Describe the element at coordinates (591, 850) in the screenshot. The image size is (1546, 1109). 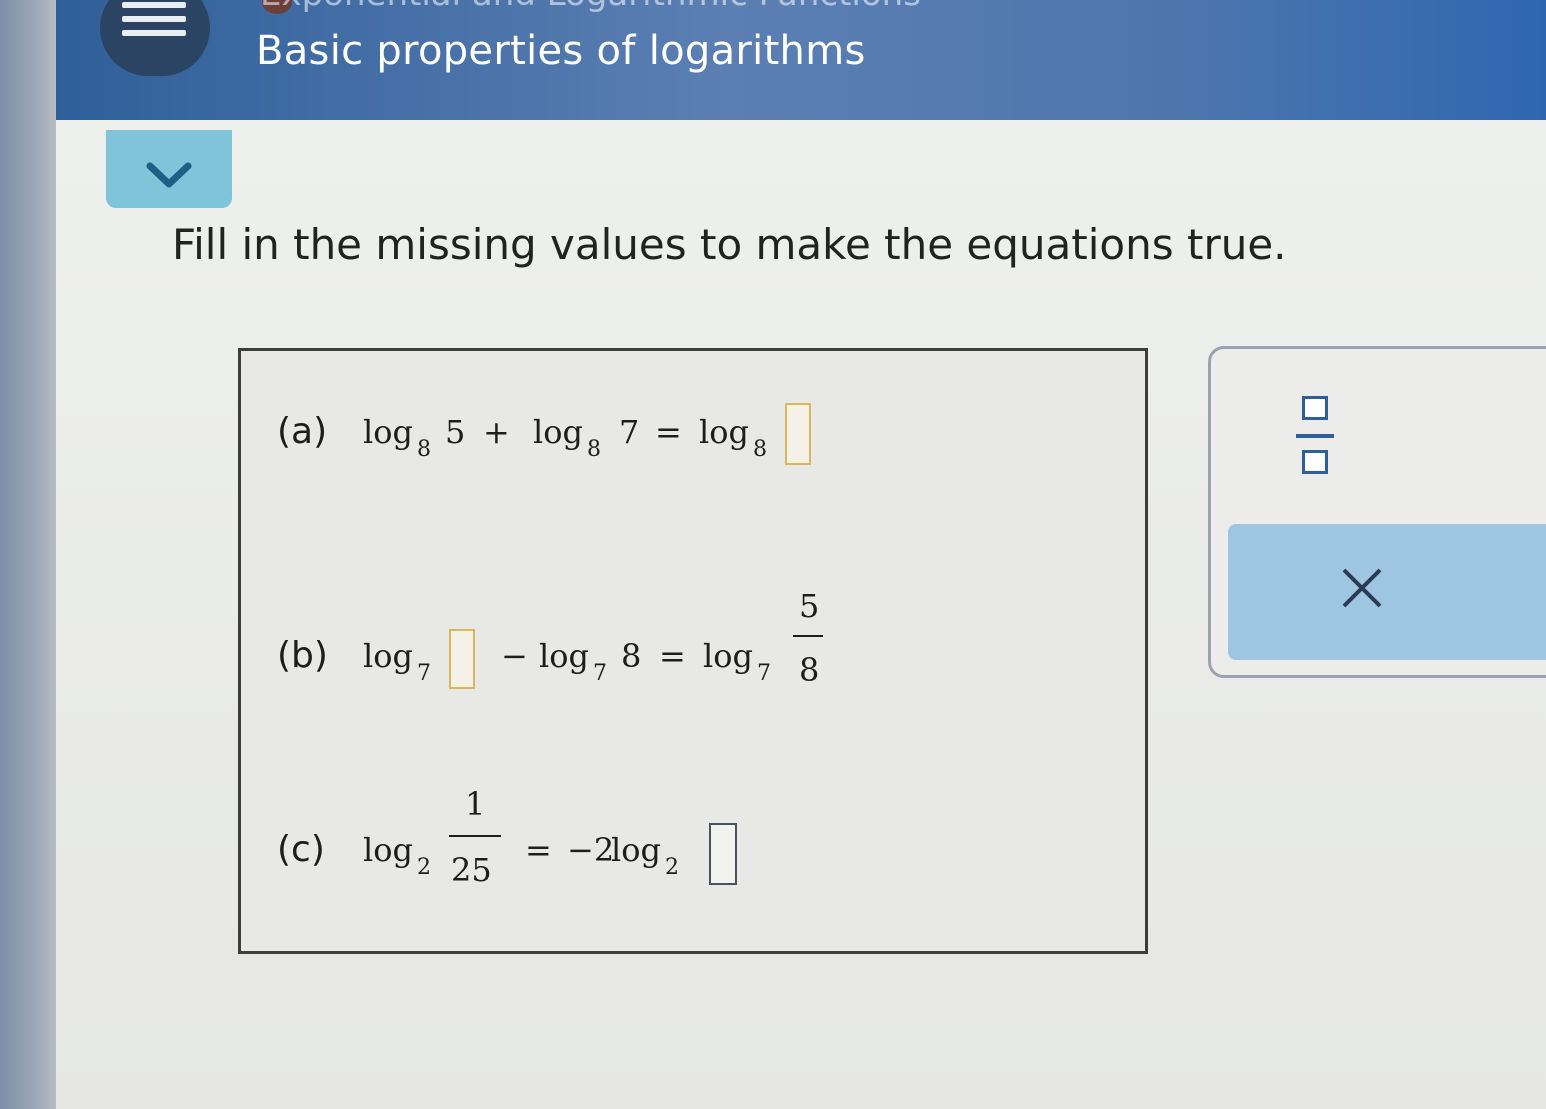
I see `coefficient: −2` at that location.